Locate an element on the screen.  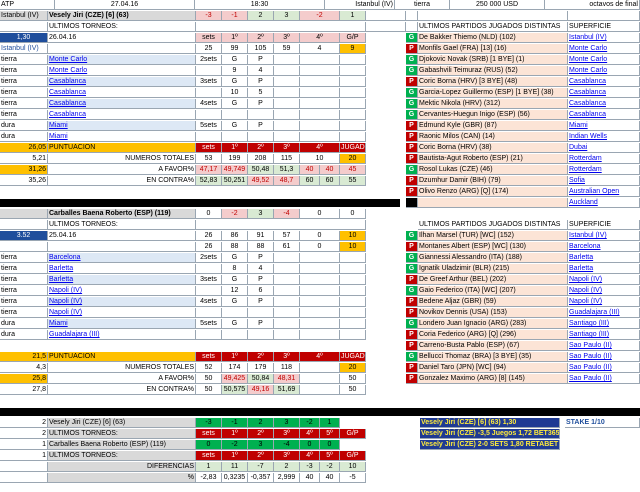
p2-tot: 20 is located at coordinates (353, 368).